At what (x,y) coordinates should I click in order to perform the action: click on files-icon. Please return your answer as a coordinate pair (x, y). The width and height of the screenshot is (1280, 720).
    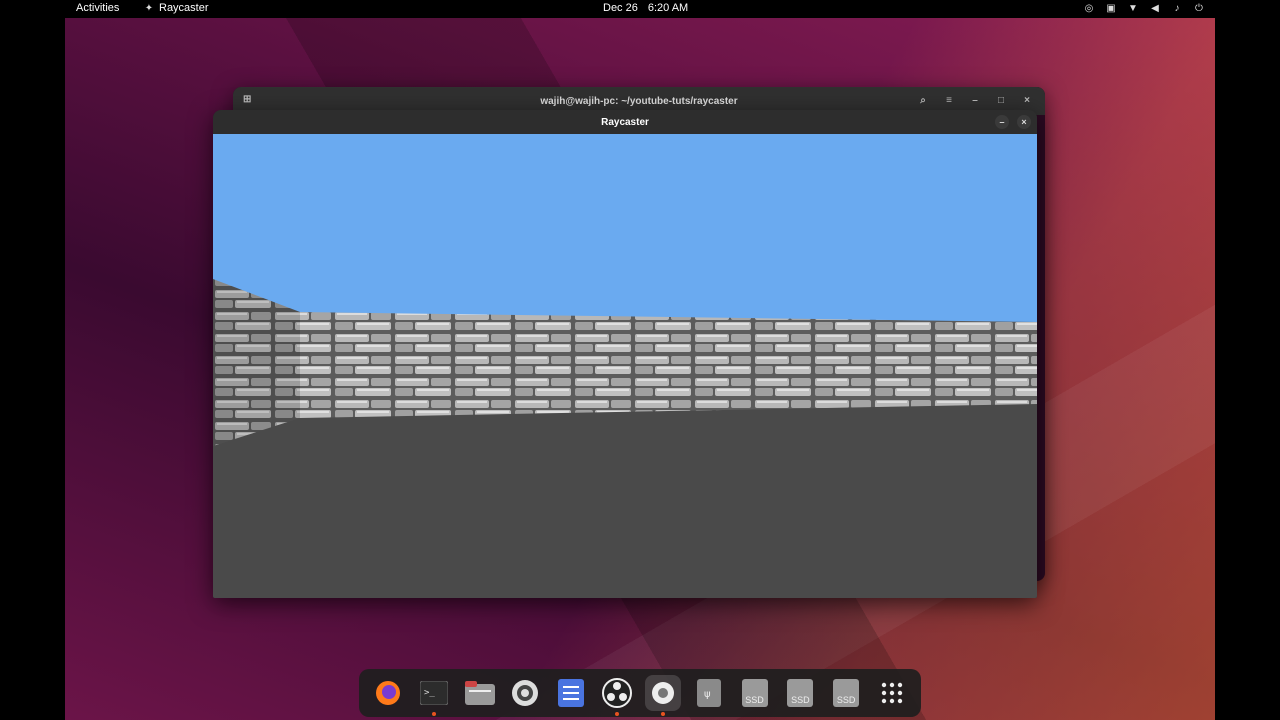
    Looking at the image, I should click on (479, 693).